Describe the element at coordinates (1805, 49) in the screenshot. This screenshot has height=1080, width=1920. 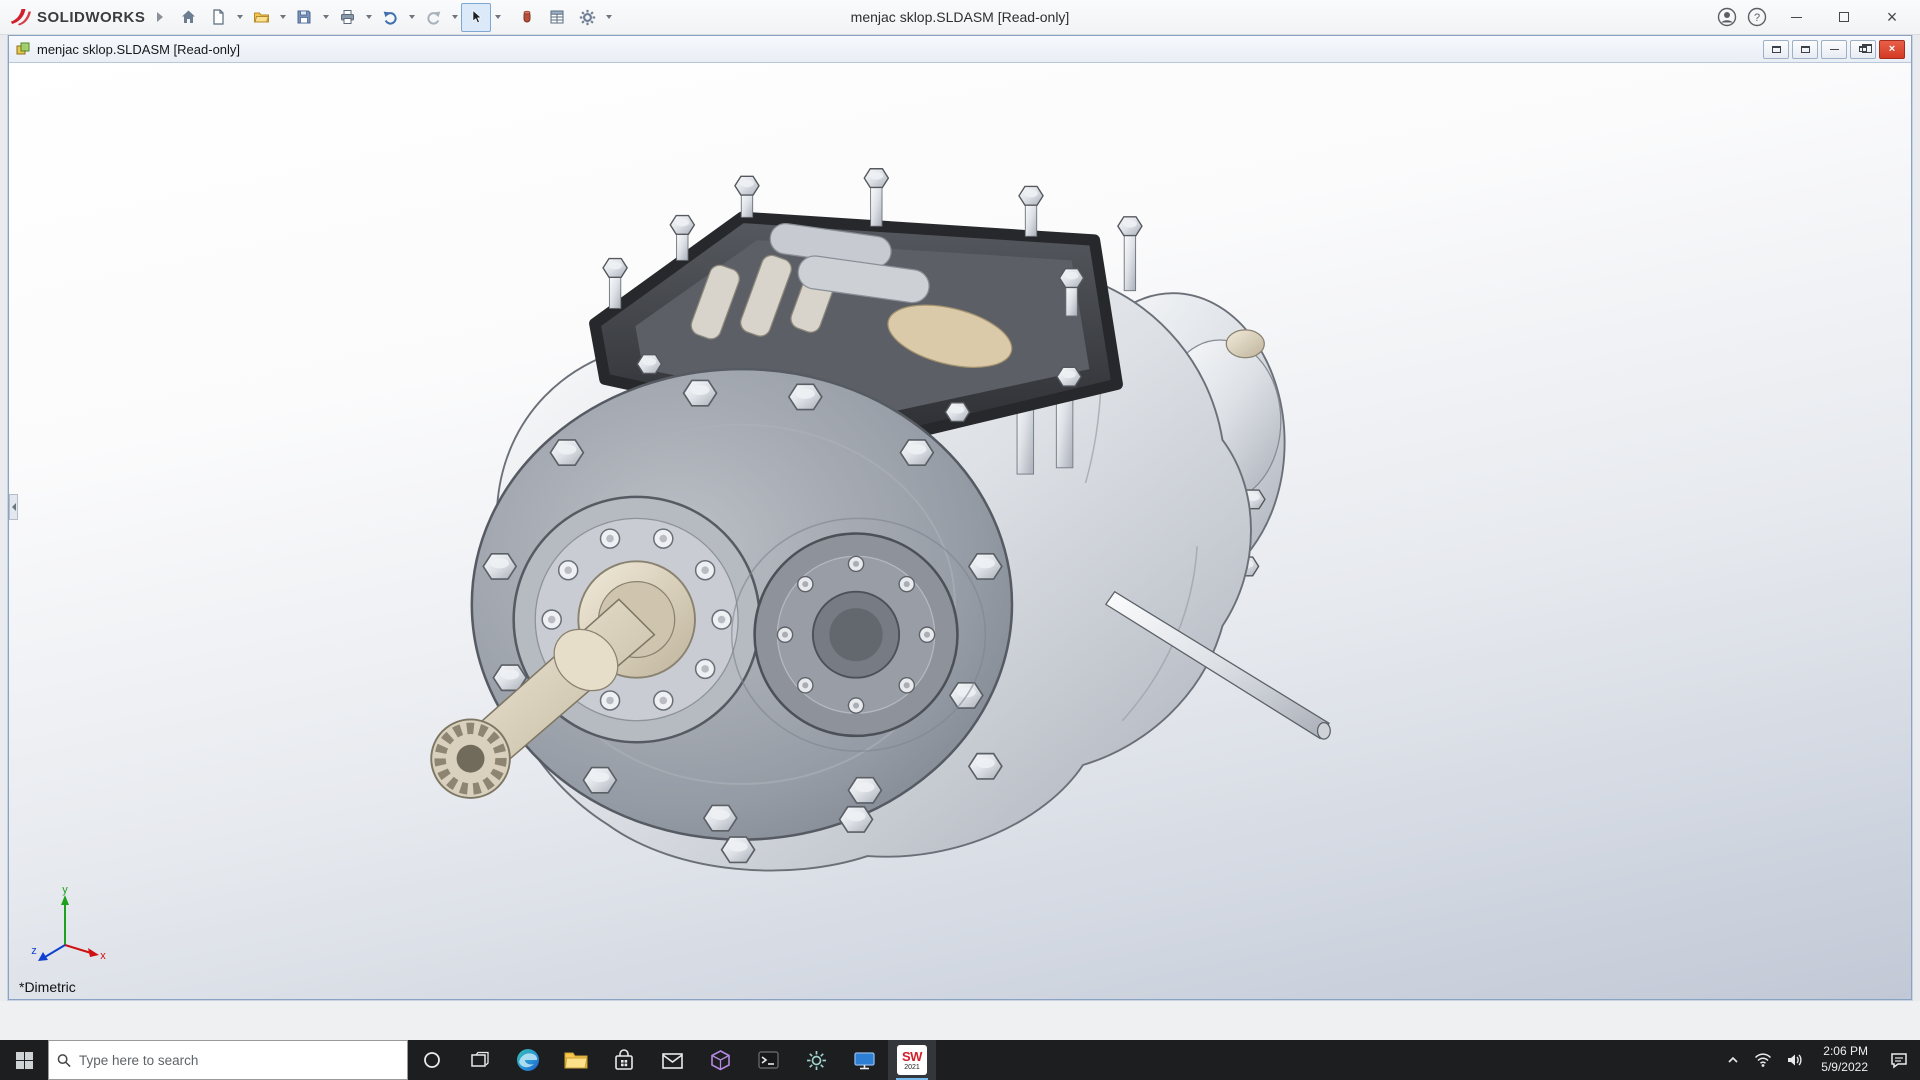
I see `doc-tile-button` at that location.